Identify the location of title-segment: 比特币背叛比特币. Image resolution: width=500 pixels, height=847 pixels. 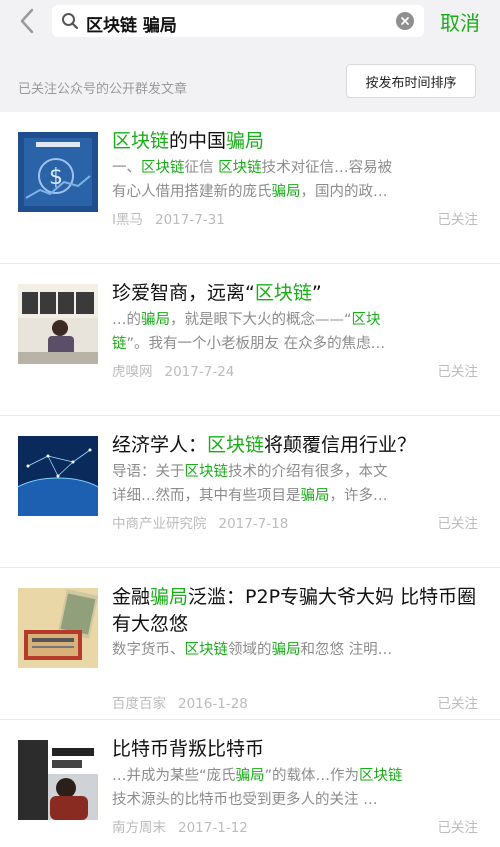
(188, 749).